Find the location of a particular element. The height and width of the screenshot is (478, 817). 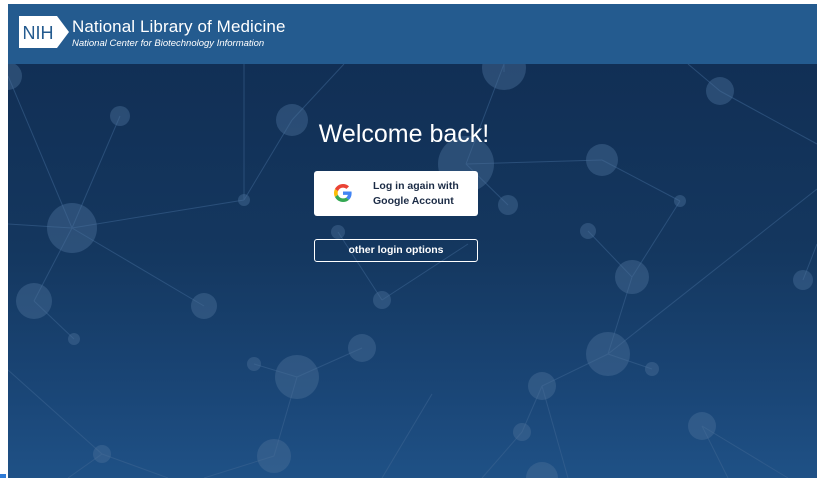

google-login-button: Log in again with Google Account is located at coordinates (396, 193).